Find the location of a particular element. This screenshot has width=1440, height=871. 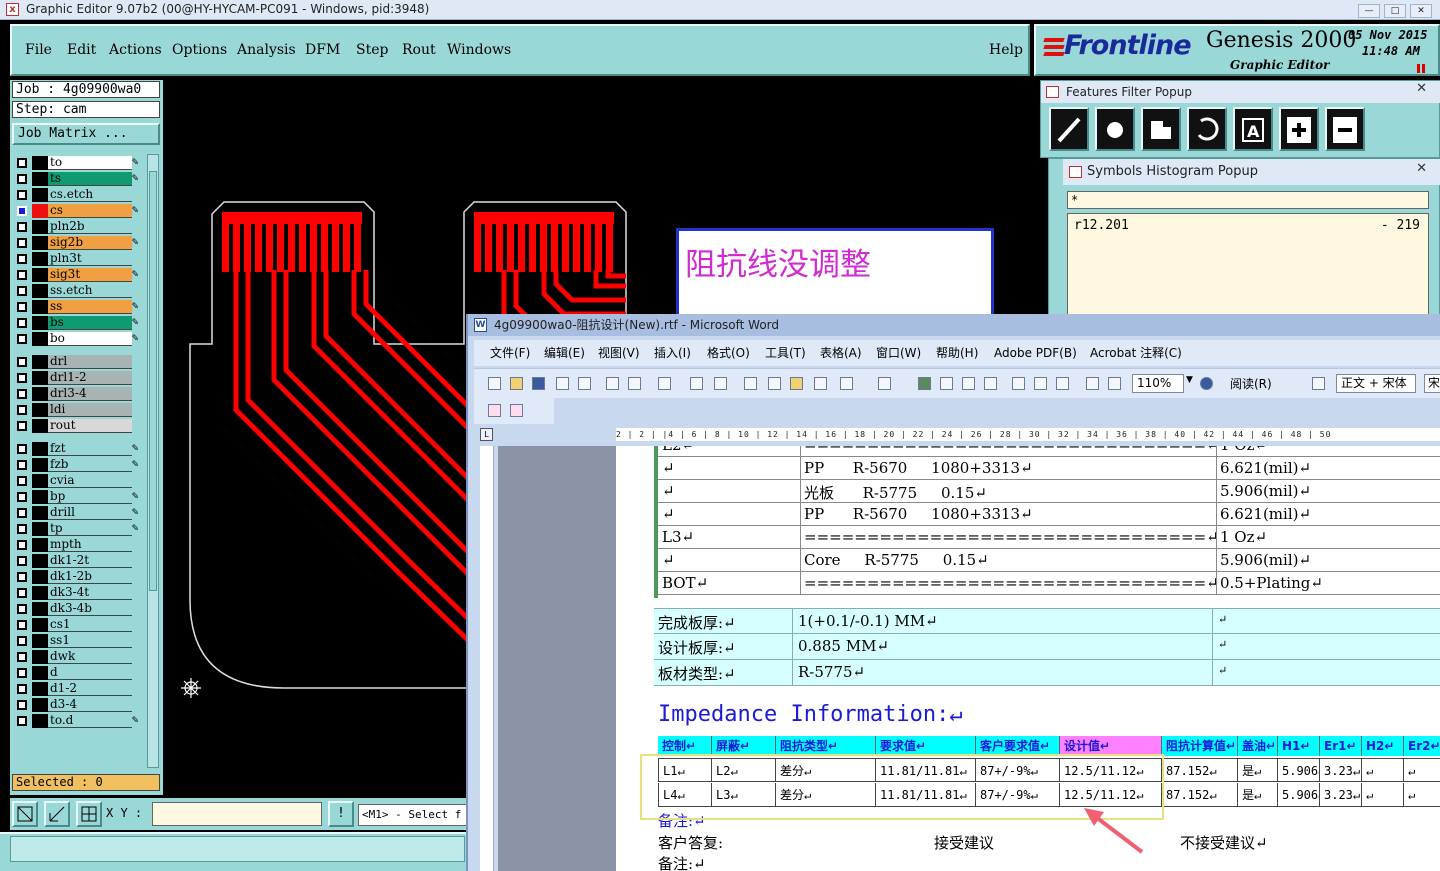

layer-row-drl1-2: drl1-2 is located at coordinates (77, 378).